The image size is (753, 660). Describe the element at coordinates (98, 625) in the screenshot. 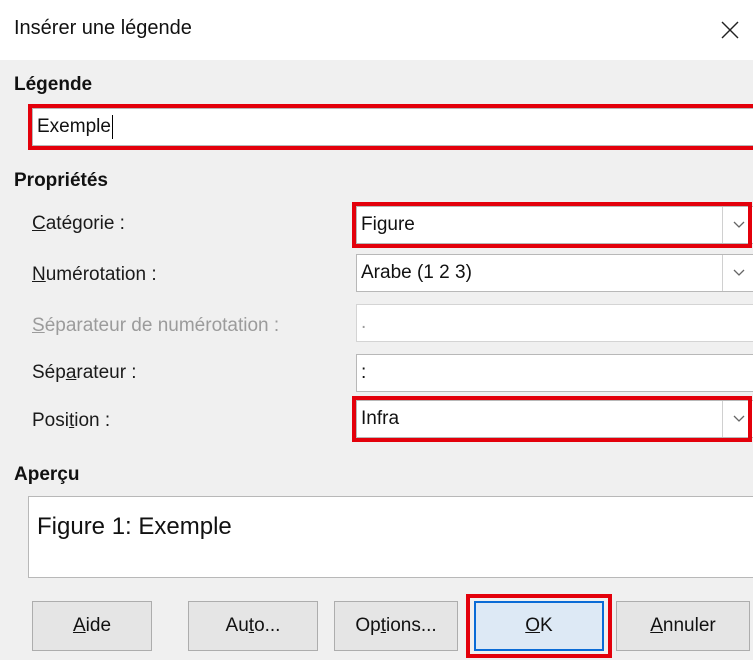

I see `help-button-label: ide` at that location.